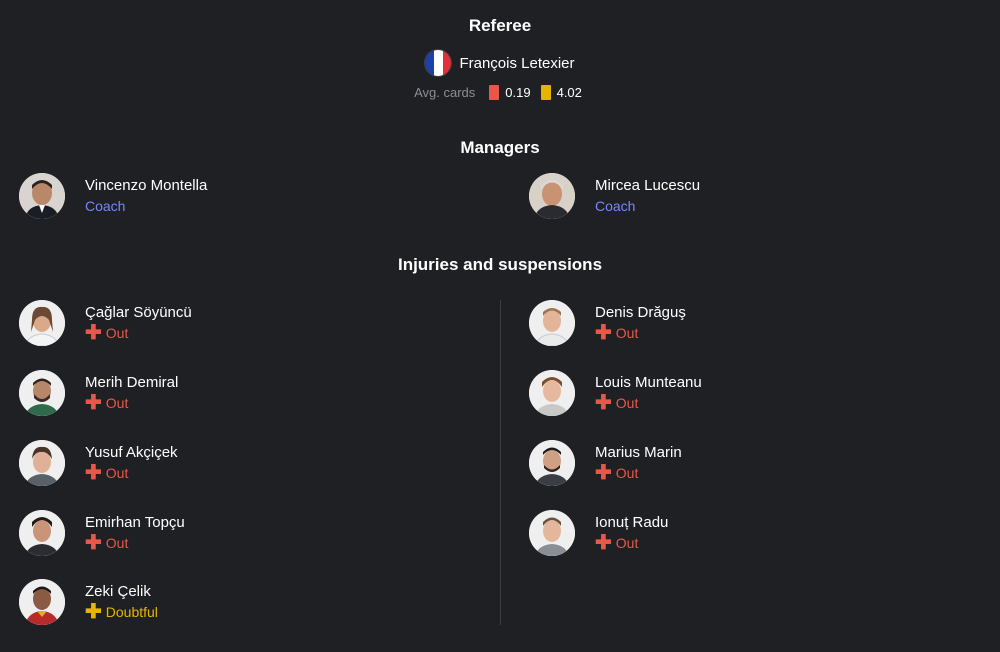 This screenshot has width=1000, height=652. What do you see at coordinates (500, 462) in the screenshot?
I see `column-divider` at bounding box center [500, 462].